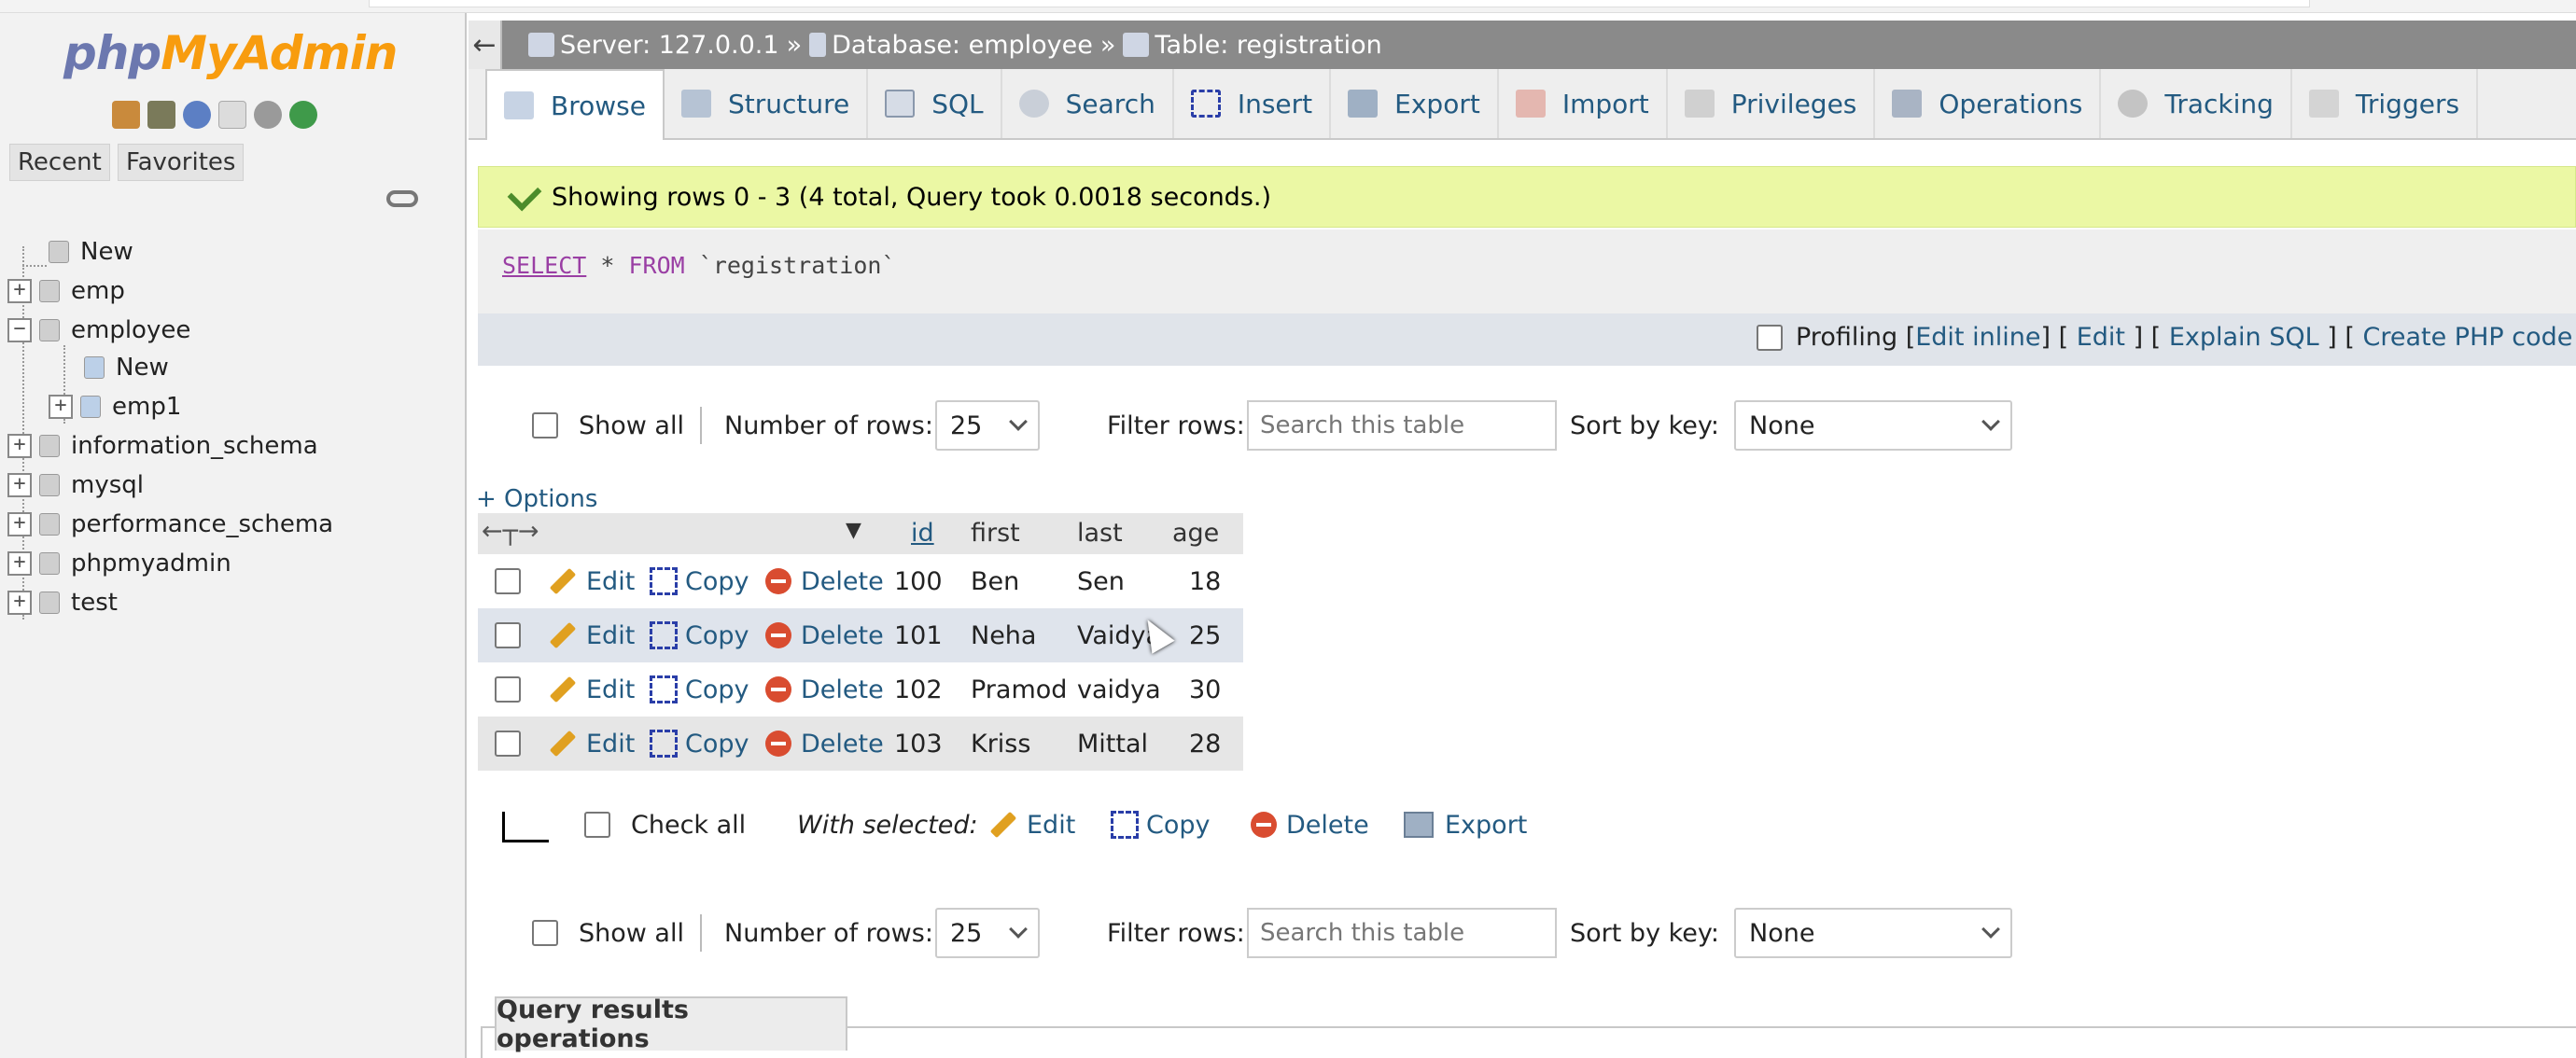  Describe the element at coordinates (1125, 825) in the screenshot. I see `copy-icon` at that location.